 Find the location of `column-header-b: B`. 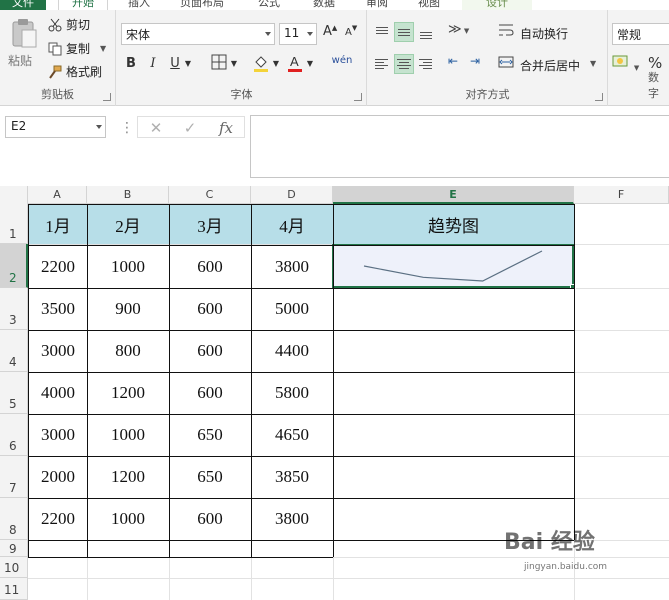

column-header-b: B is located at coordinates (128, 195).